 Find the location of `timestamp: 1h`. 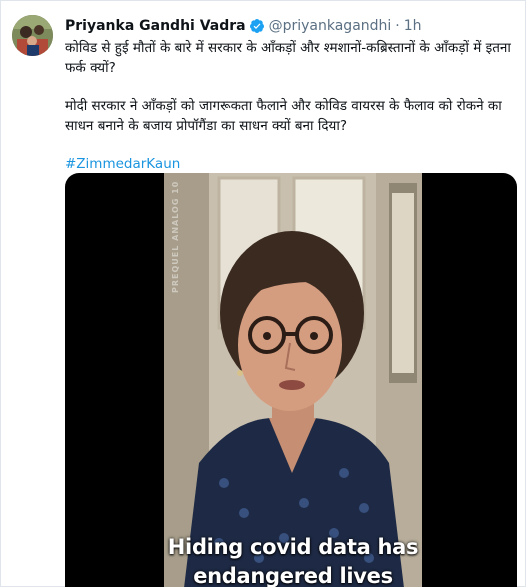

timestamp: 1h is located at coordinates (413, 26).